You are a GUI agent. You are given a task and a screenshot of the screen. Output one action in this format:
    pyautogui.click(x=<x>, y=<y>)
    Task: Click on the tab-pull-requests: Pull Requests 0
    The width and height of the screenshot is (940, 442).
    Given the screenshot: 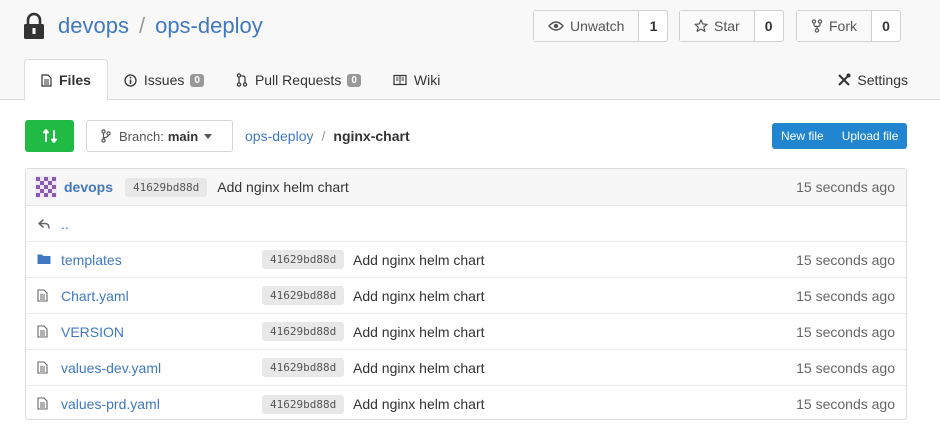 What is the action you would take?
    pyautogui.click(x=298, y=80)
    